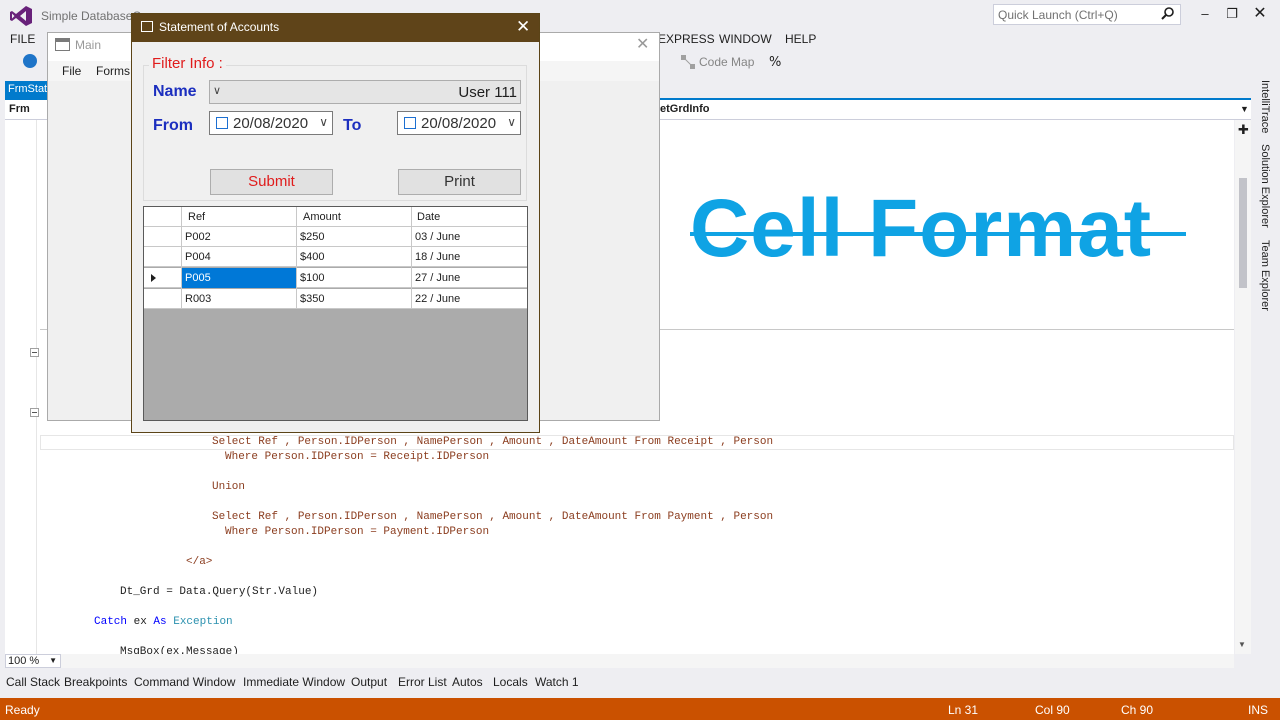 The width and height of the screenshot is (1280, 720). Describe the element at coordinates (184, 682) in the screenshot. I see `tab-command-window: Command Window` at that location.